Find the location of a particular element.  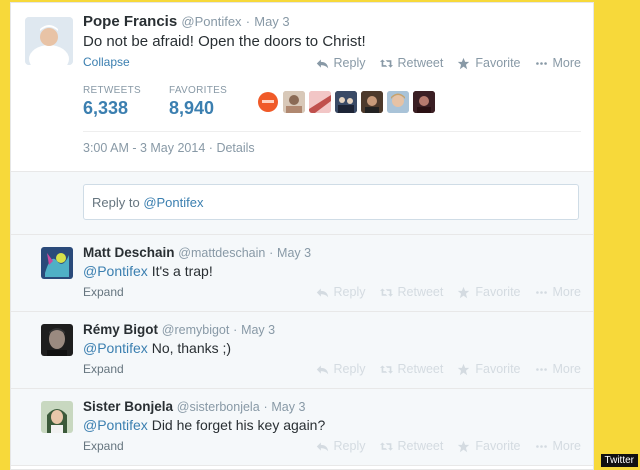

favoriter-avatars is located at coordinates (346, 102).